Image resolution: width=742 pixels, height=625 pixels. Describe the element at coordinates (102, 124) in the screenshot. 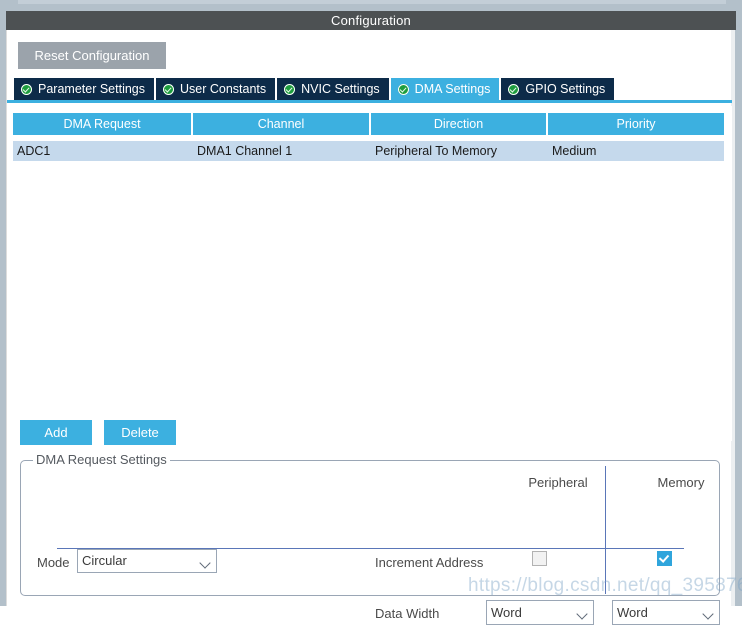

I see `column-header-dma-request: DMA Request` at that location.